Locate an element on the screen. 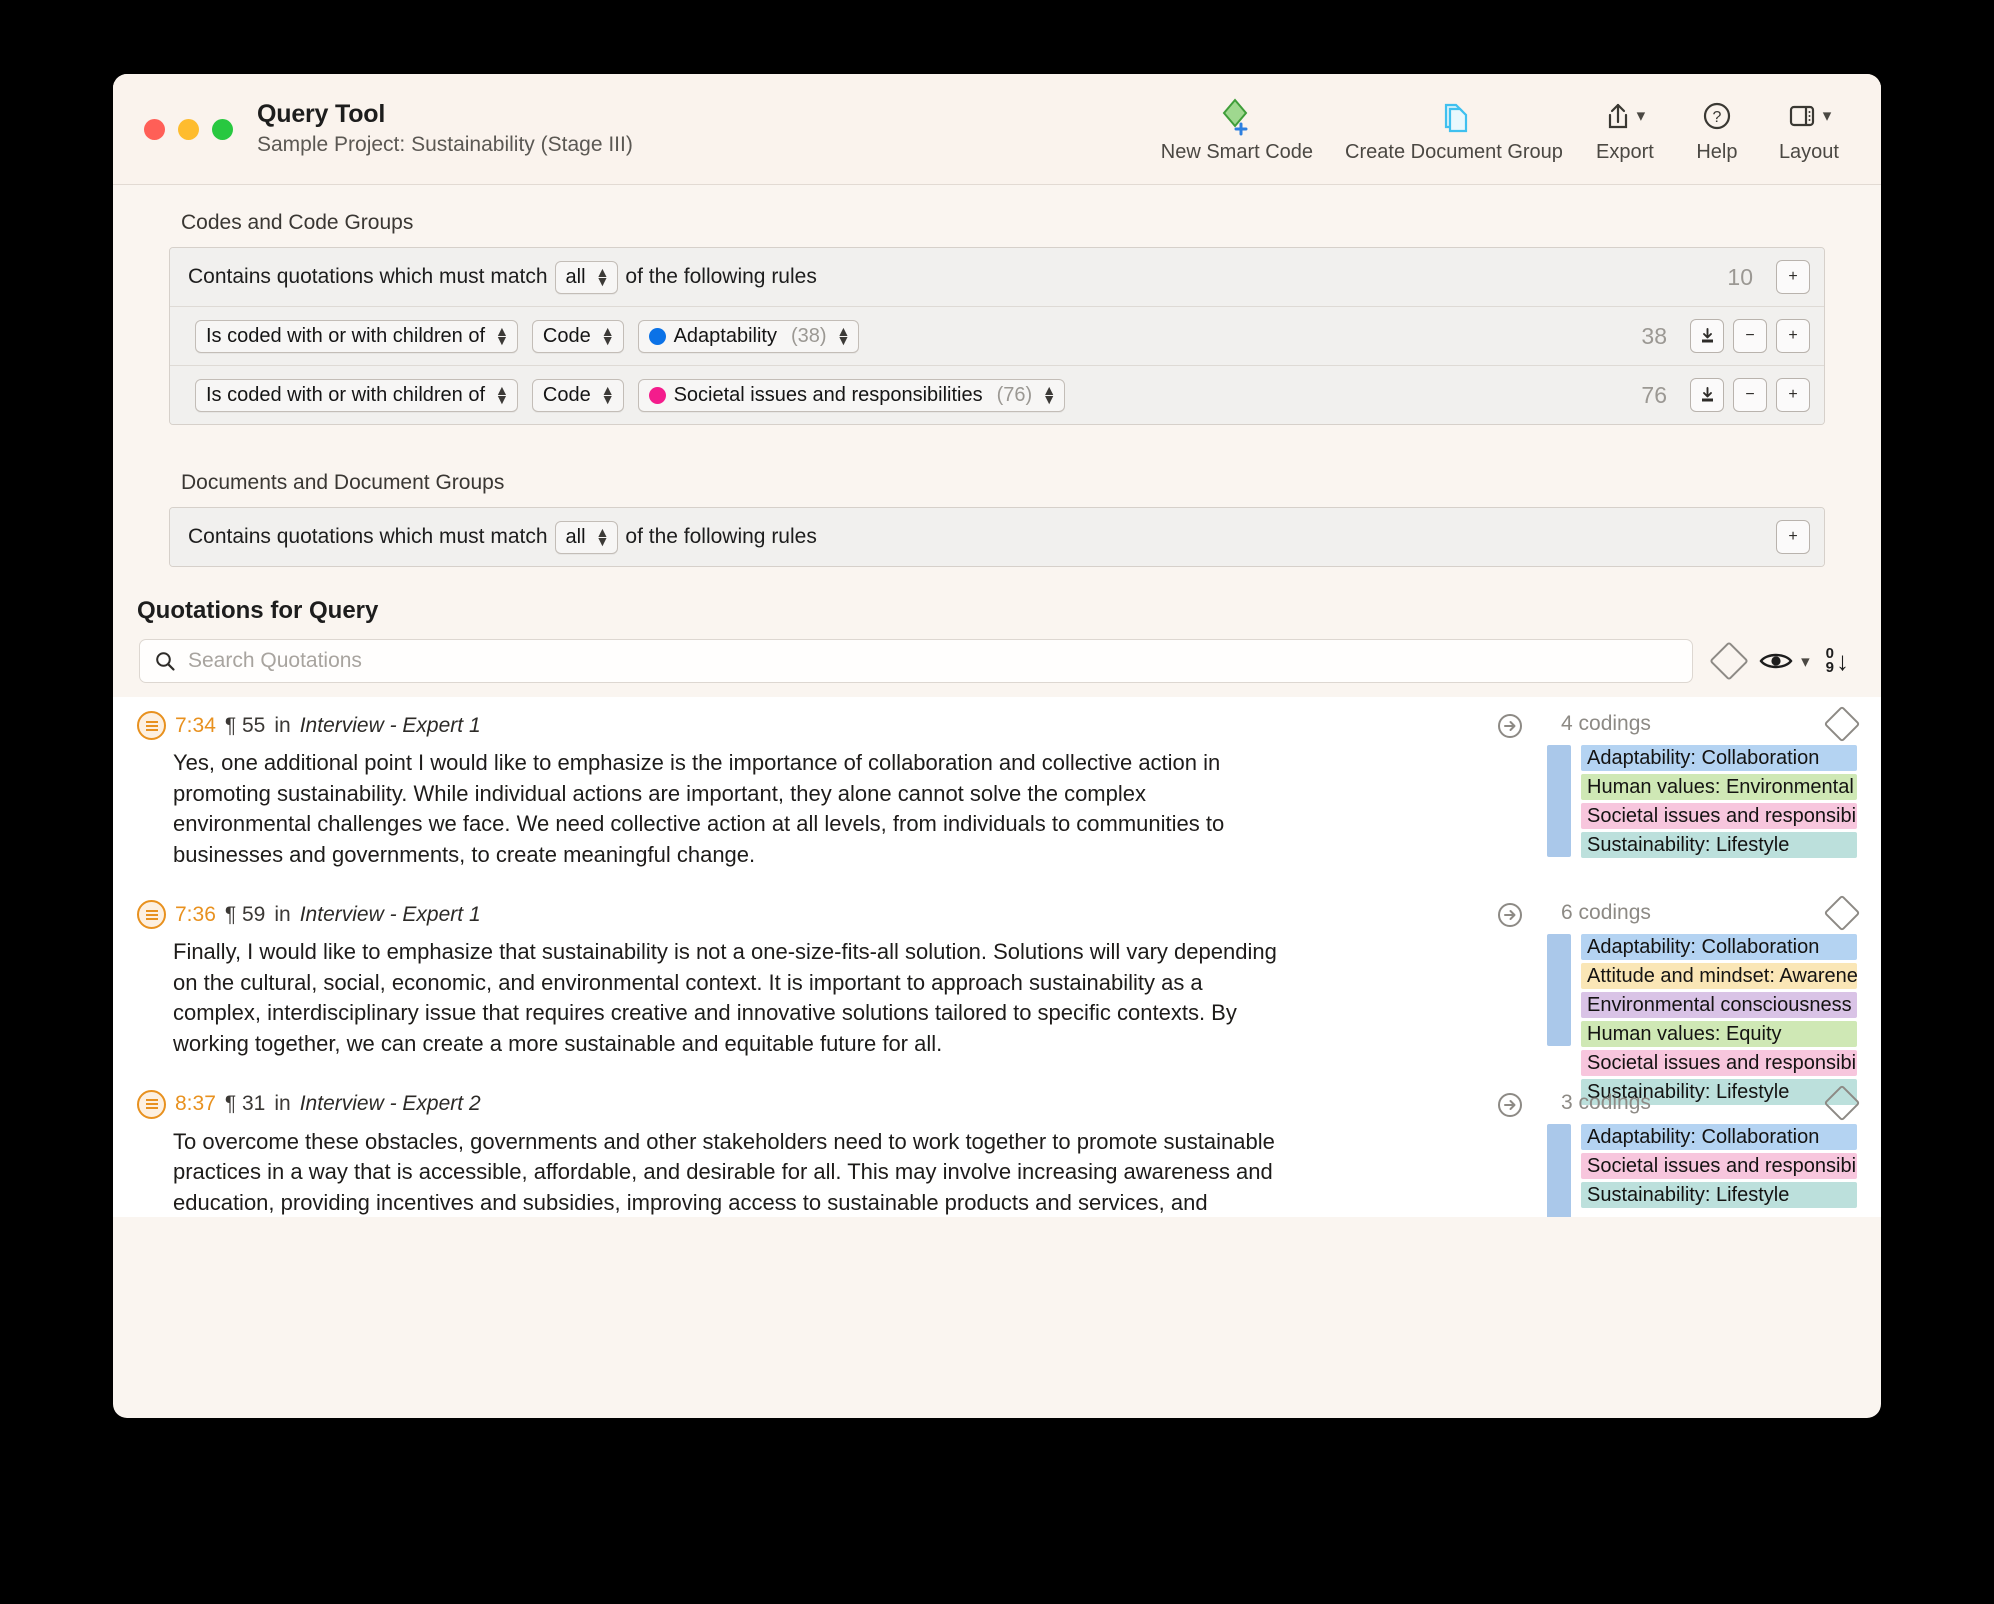 The image size is (1994, 1604). coding-chip: Human values: Equity is located at coordinates (1719, 1034).